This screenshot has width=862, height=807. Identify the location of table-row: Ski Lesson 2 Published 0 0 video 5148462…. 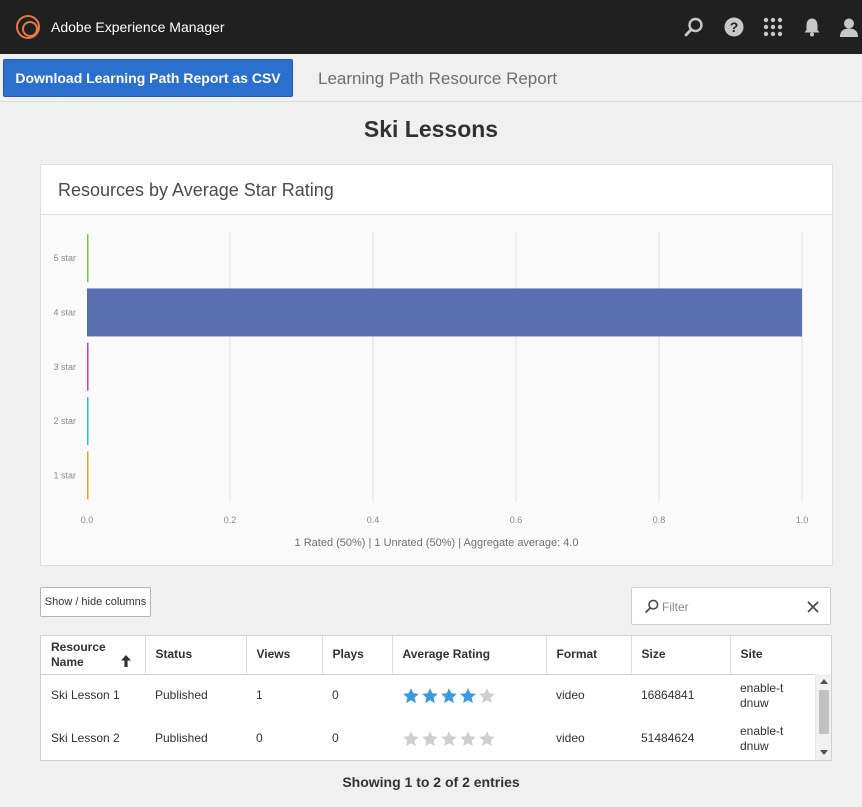
(427, 738).